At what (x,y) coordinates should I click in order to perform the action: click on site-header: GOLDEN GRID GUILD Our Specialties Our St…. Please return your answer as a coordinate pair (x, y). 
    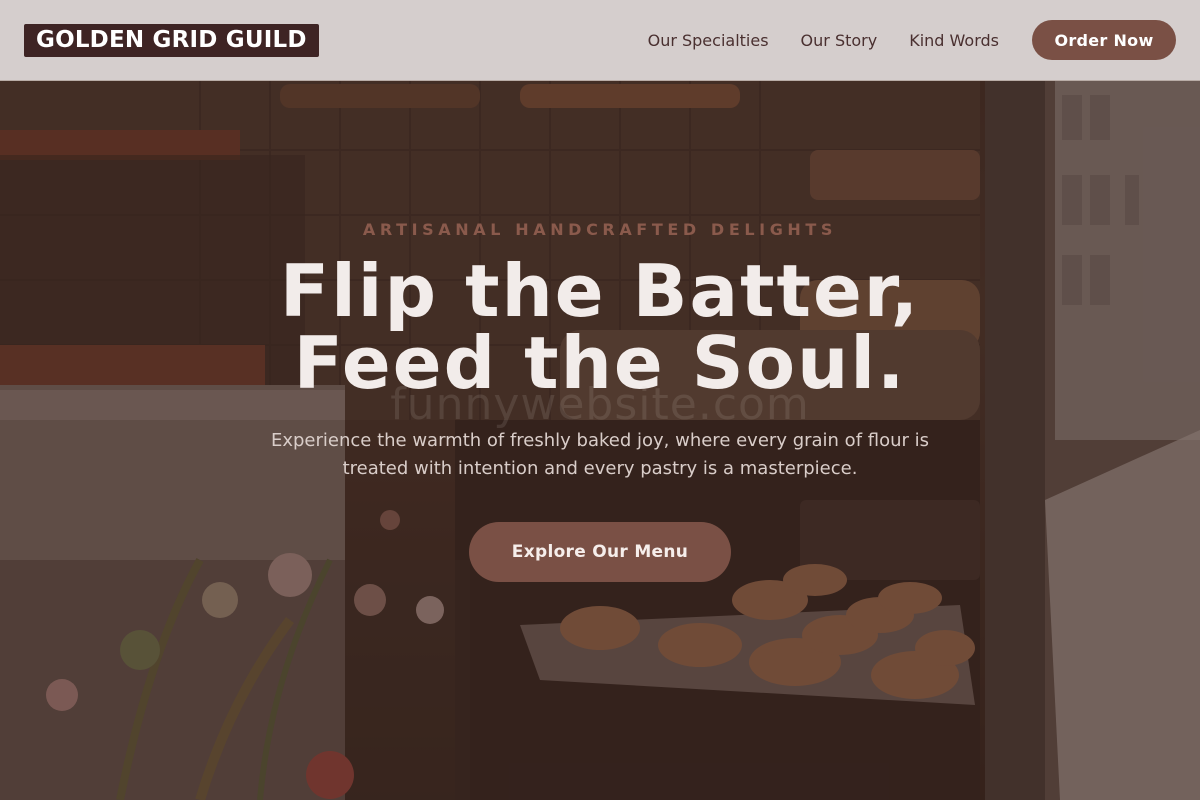
    Looking at the image, I should click on (600, 40).